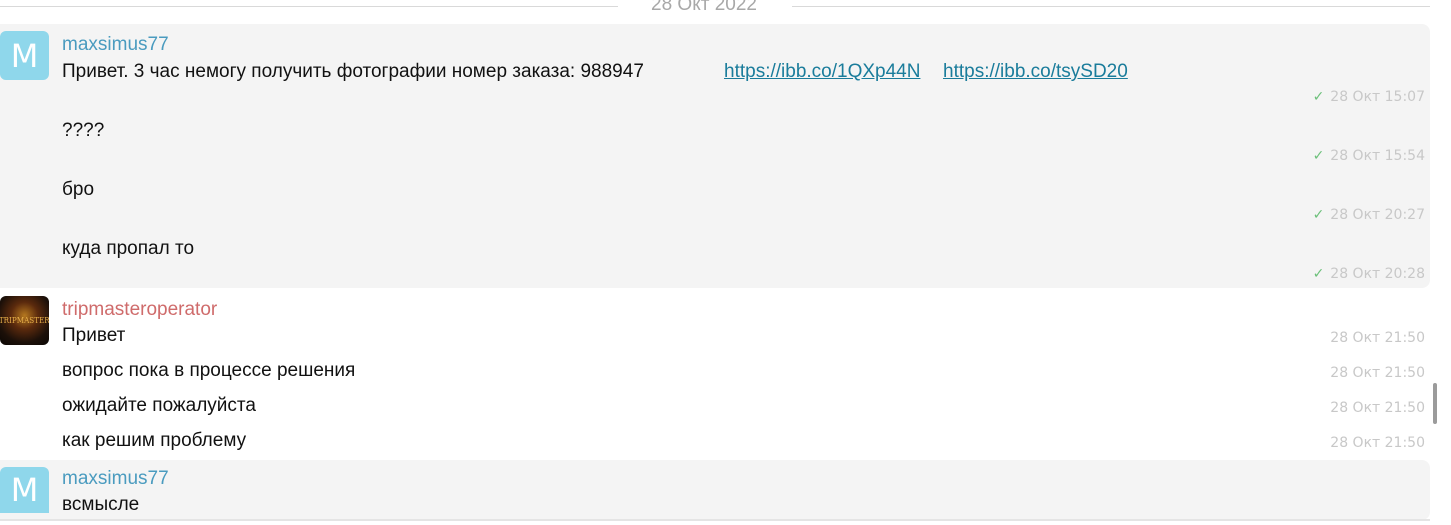 The width and height of the screenshot is (1451, 525). I want to click on message-text: вопрос пока в процессе решения, so click(209, 370).